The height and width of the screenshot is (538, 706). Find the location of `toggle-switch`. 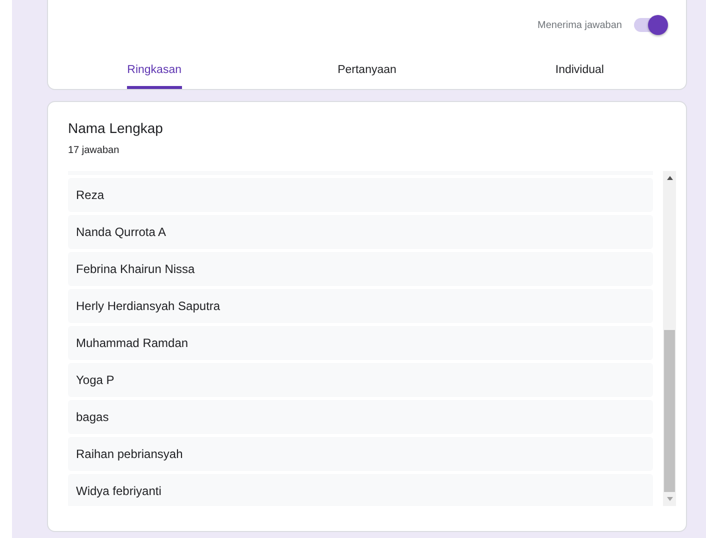

toggle-switch is located at coordinates (650, 25).